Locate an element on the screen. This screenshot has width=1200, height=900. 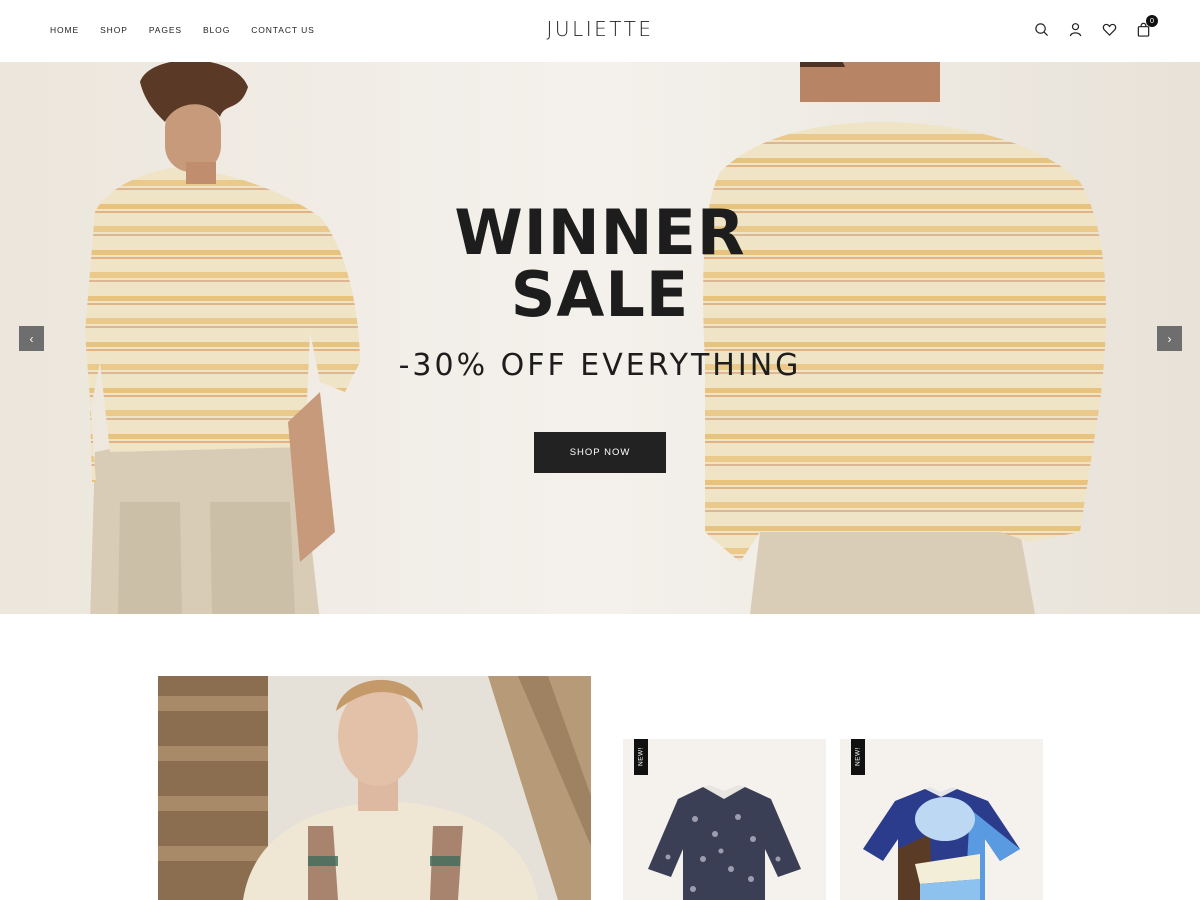
slider-prev-button: ‹ is located at coordinates (31, 338).